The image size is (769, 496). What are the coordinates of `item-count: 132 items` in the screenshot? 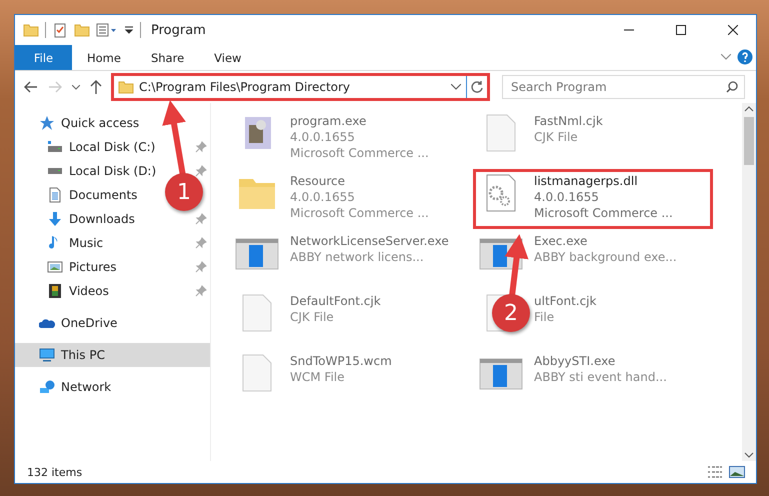 It's located at (55, 472).